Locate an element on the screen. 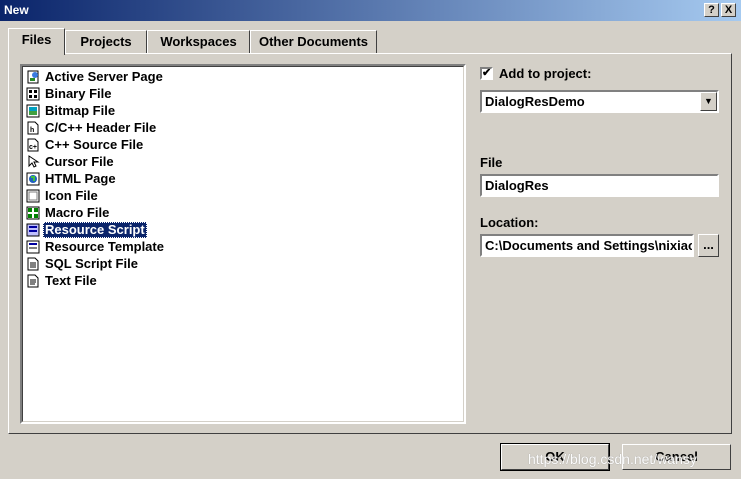  list-item-label: C/C++ Header File is located at coordinates (101, 127).